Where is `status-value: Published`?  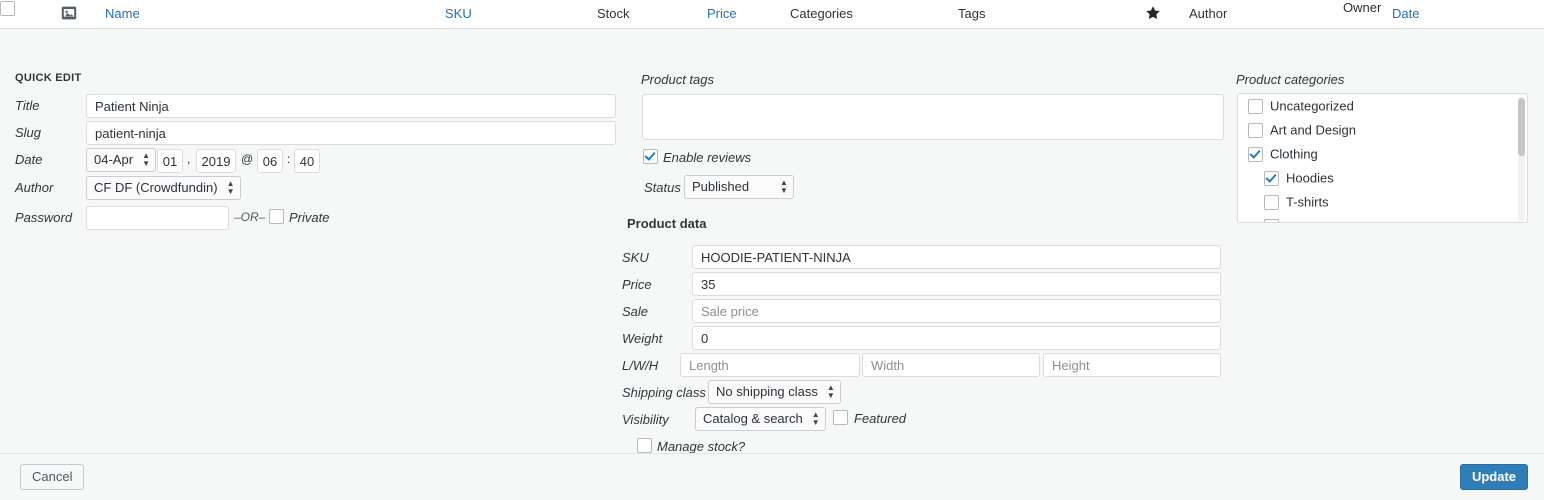 status-value: Published is located at coordinates (721, 186).